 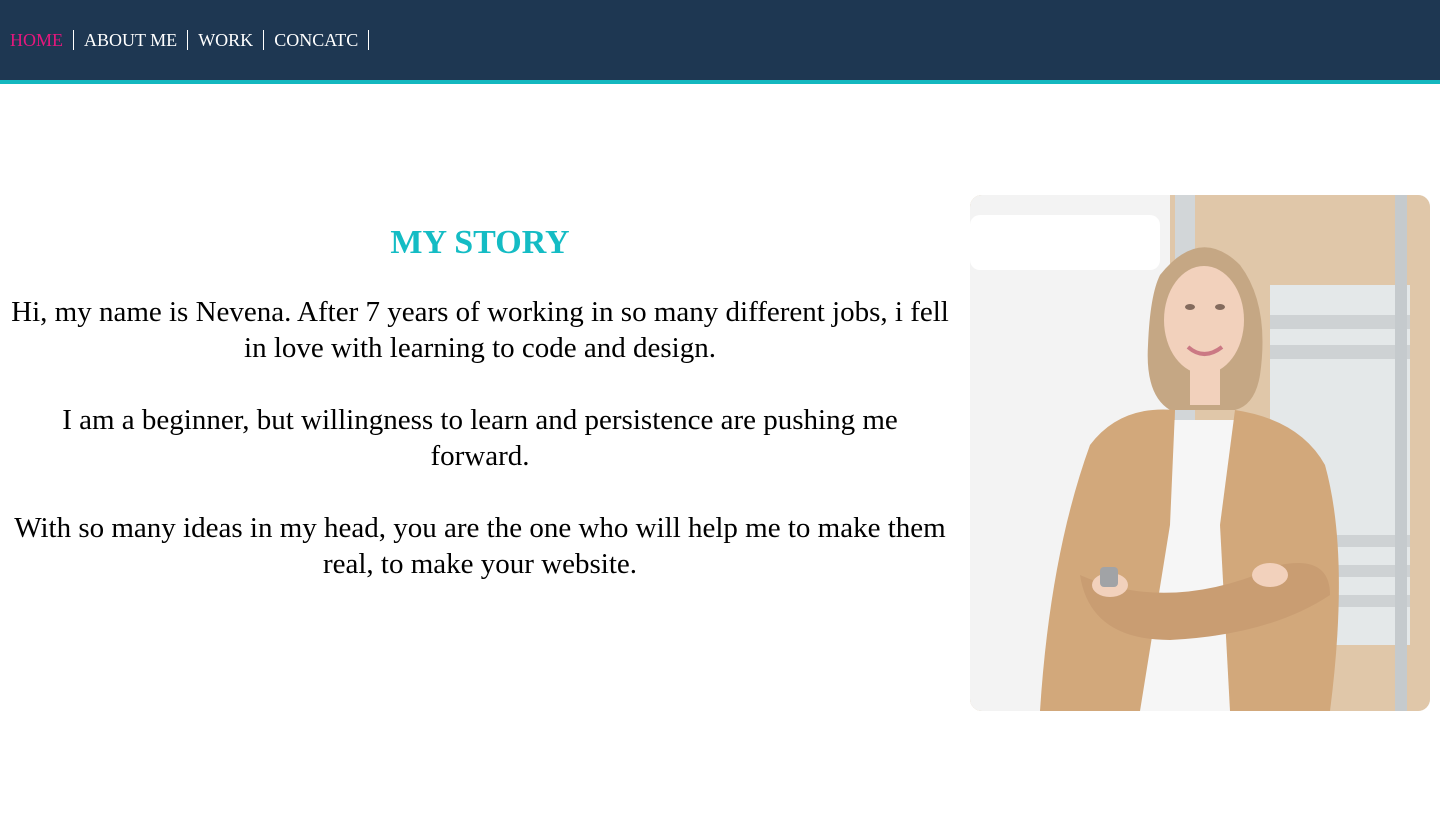 What do you see at coordinates (37, 40) in the screenshot?
I see `nav-item-home: HOME` at bounding box center [37, 40].